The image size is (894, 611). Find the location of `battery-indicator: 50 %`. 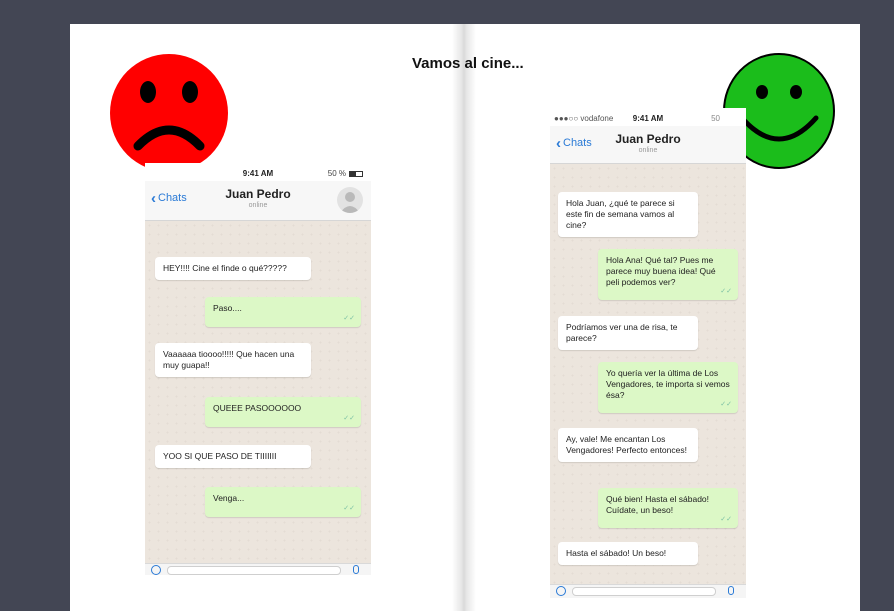

battery-indicator: 50 % is located at coordinates (345, 173).